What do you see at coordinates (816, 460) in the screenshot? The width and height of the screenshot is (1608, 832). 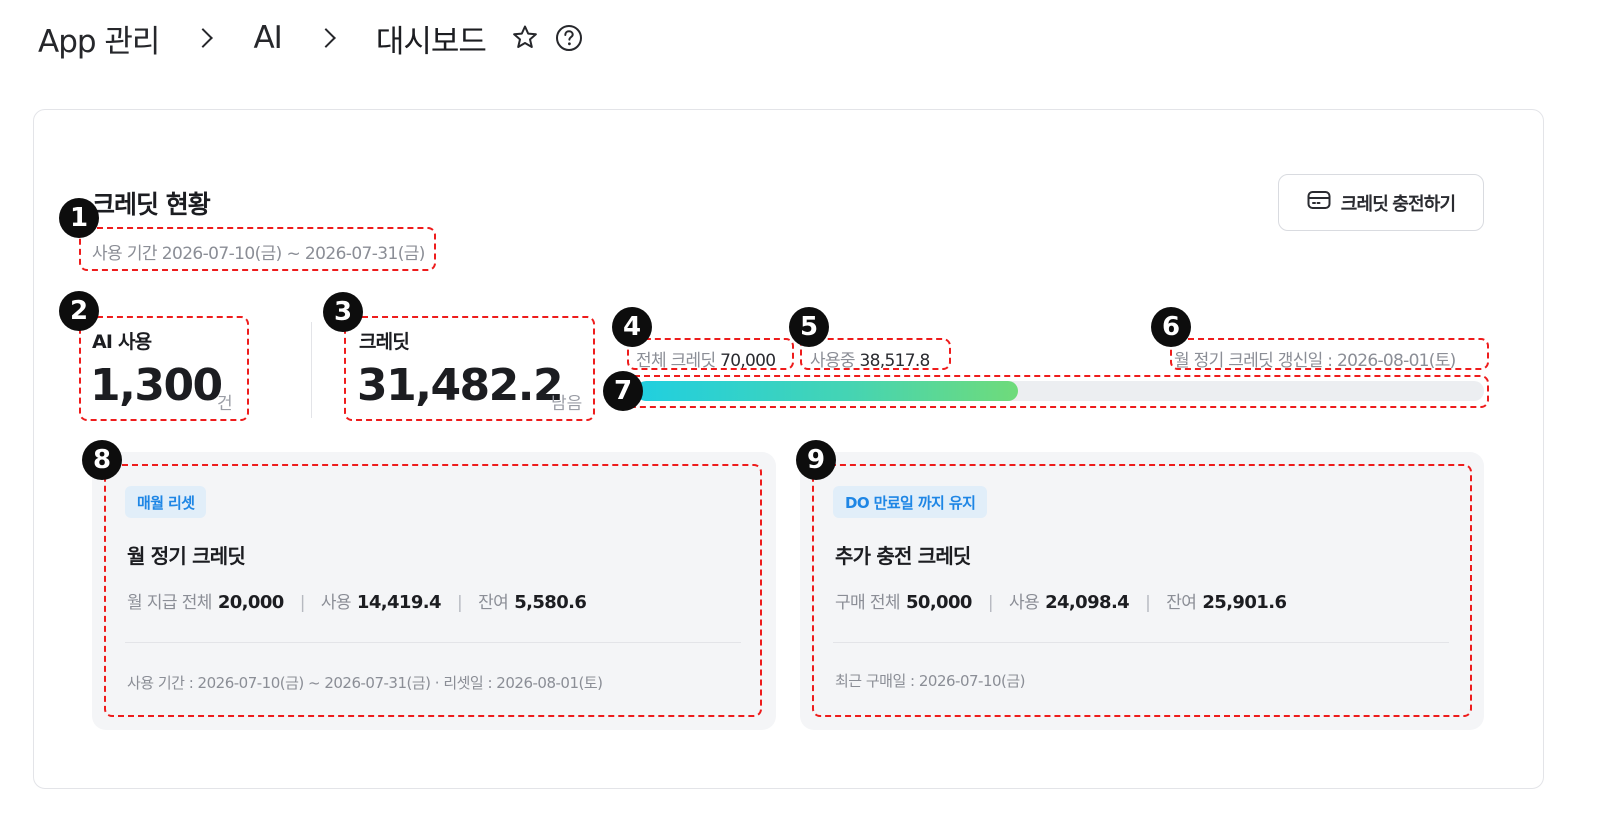 I see `marker-9: 9` at bounding box center [816, 460].